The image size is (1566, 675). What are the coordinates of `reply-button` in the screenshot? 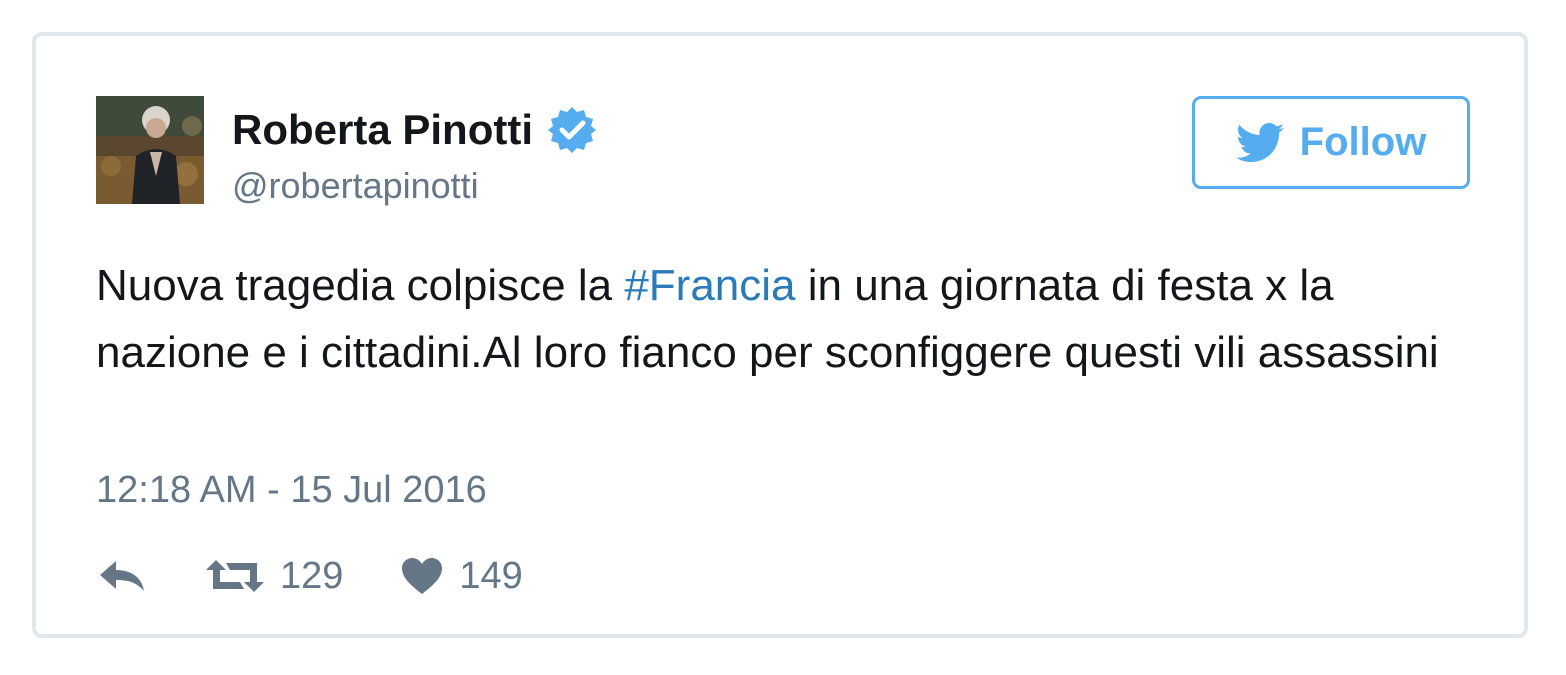 It's located at (122, 576).